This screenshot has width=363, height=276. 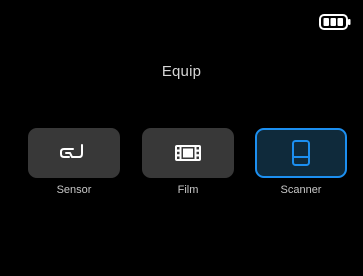 I want to click on menu-item-sensor: Sensor, so click(x=74, y=162).